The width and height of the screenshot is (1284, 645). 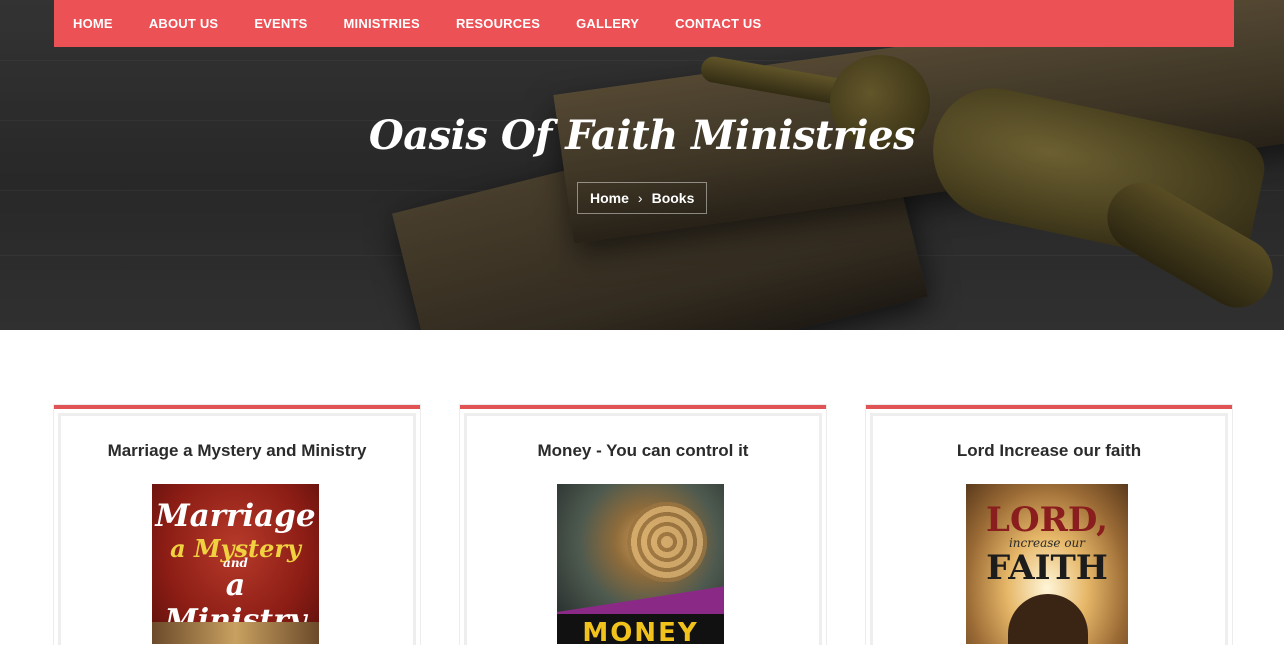 I want to click on book-title: Marriage a Mystery and Ministry, so click(x=237, y=451).